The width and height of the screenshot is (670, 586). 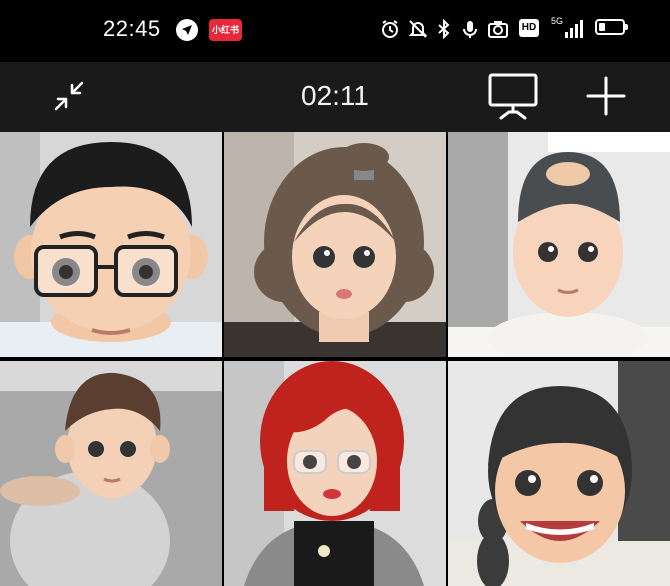 What do you see at coordinates (390, 29) in the screenshot?
I see `alarm-icon` at bounding box center [390, 29].